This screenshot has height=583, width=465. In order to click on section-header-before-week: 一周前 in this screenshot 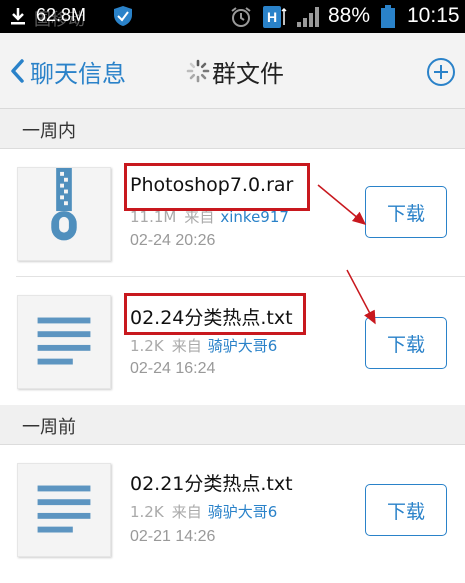, I will do `click(232, 425)`.